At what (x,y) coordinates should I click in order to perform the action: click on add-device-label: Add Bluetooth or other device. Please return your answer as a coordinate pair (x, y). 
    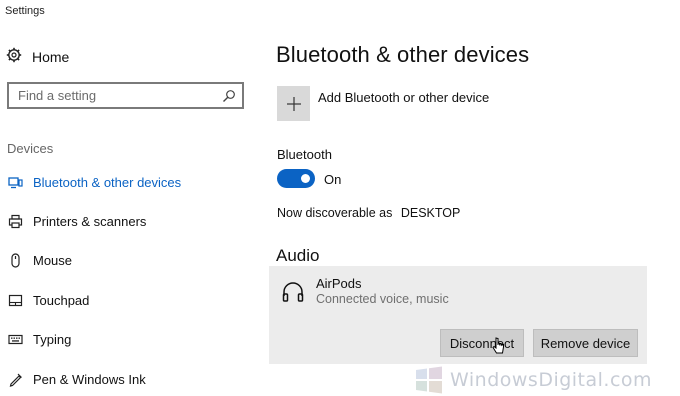
    Looking at the image, I should click on (404, 97).